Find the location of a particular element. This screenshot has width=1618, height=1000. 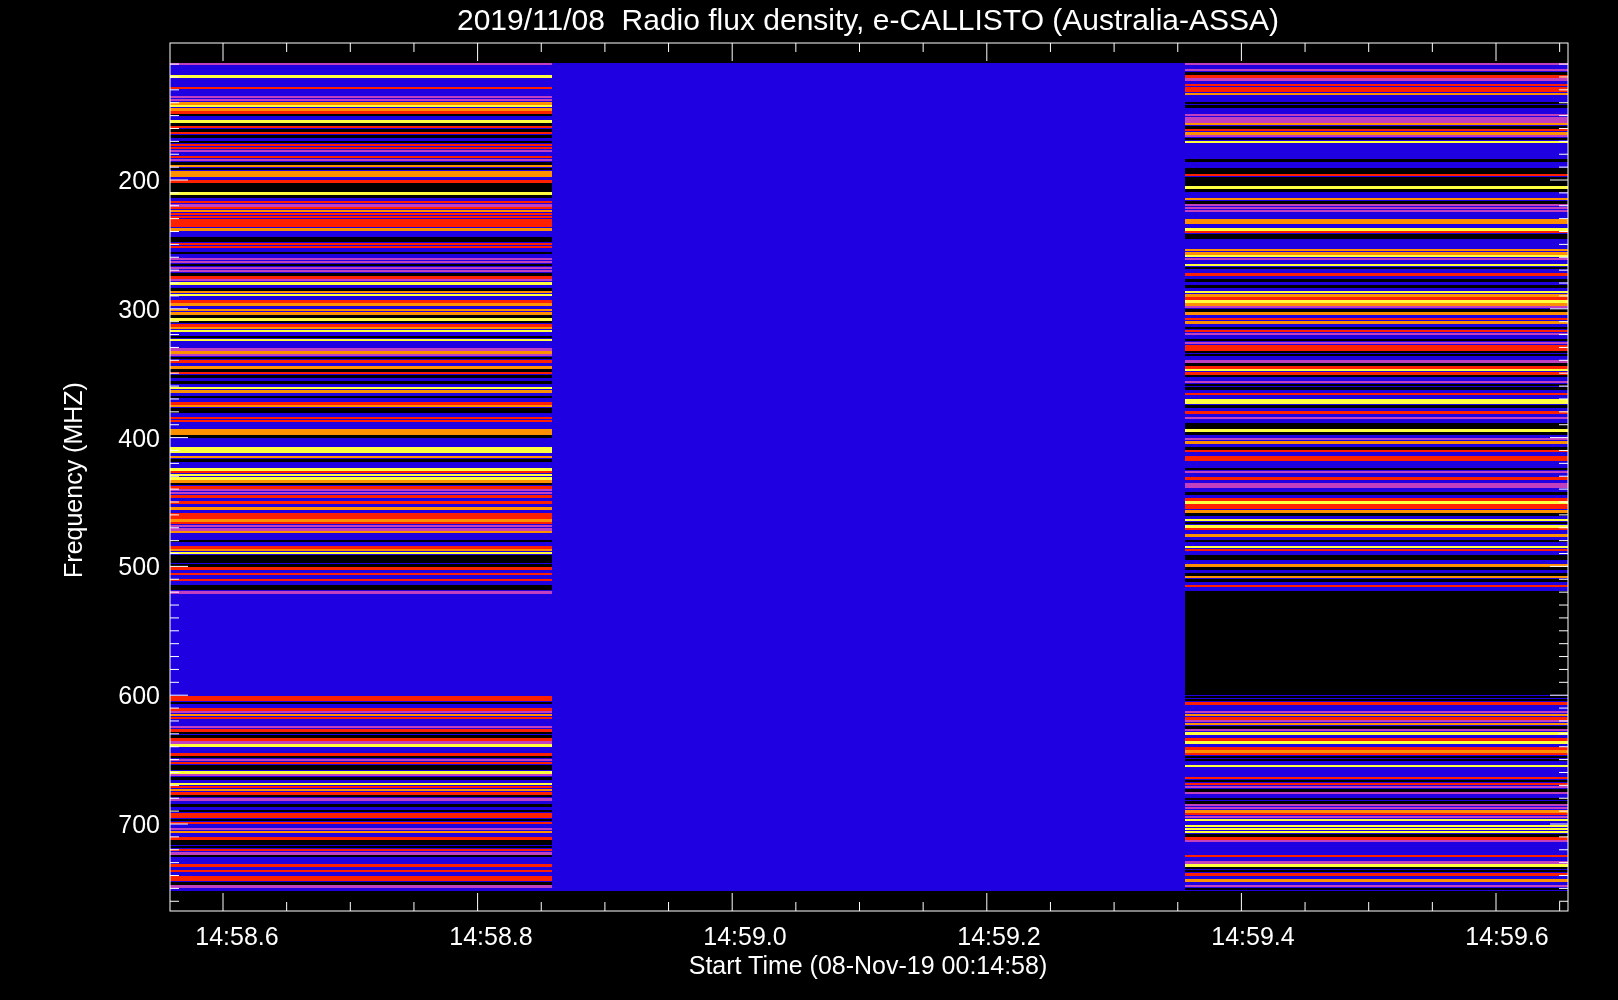

y-tick-label: 400 is located at coordinates (139, 437).